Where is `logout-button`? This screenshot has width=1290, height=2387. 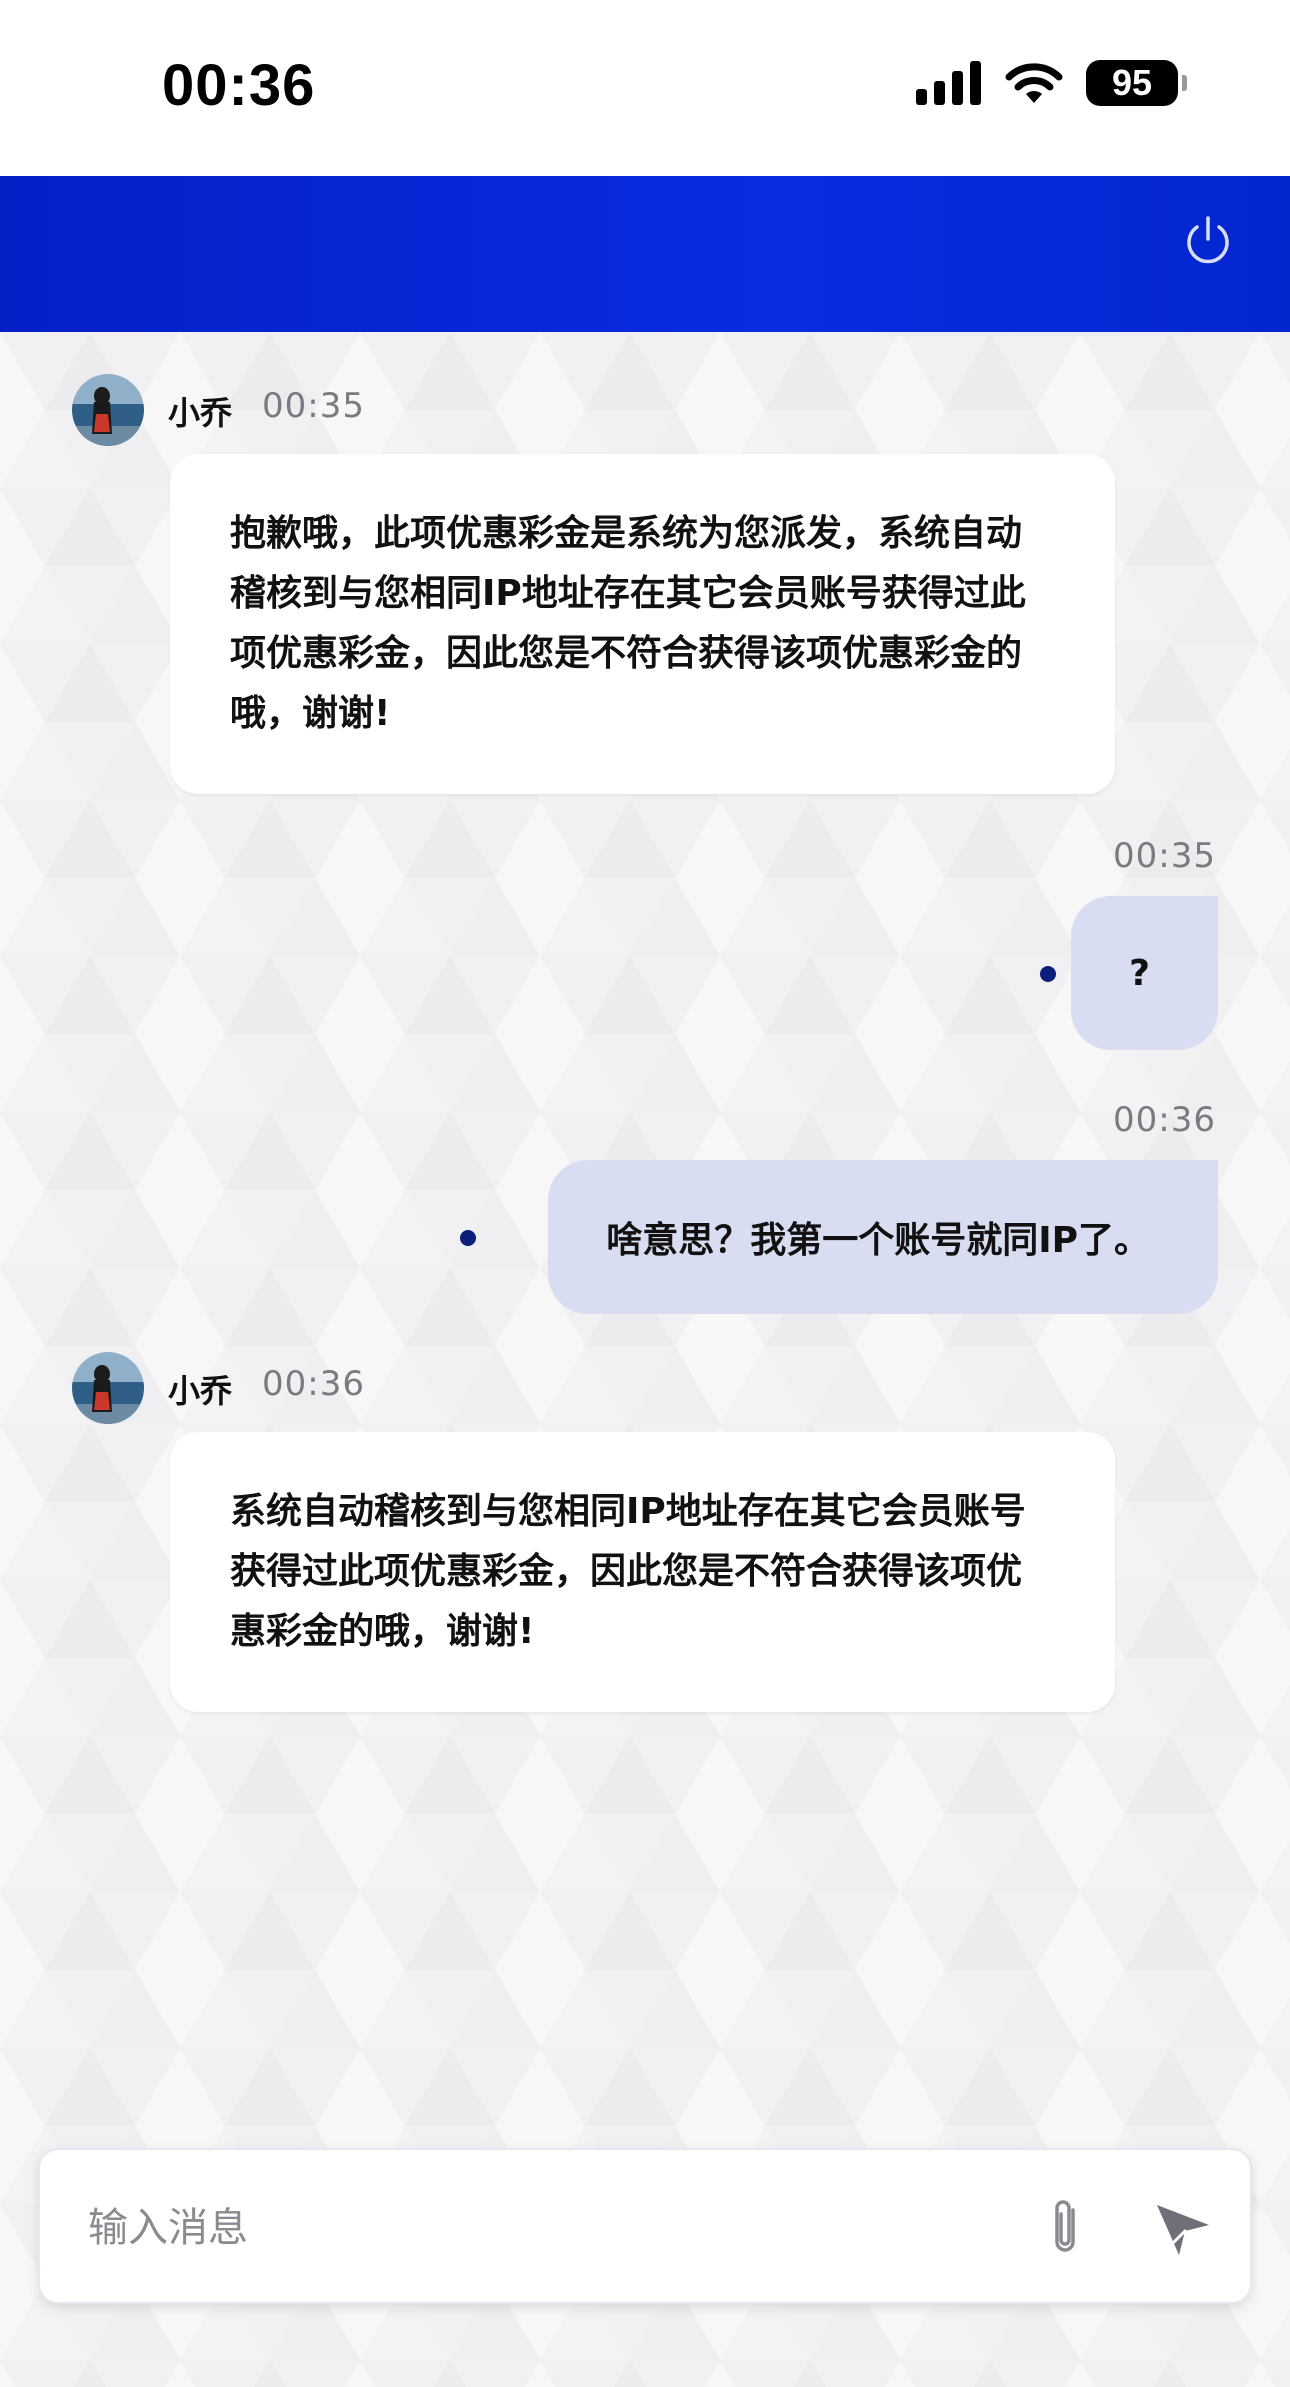 logout-button is located at coordinates (1208, 240).